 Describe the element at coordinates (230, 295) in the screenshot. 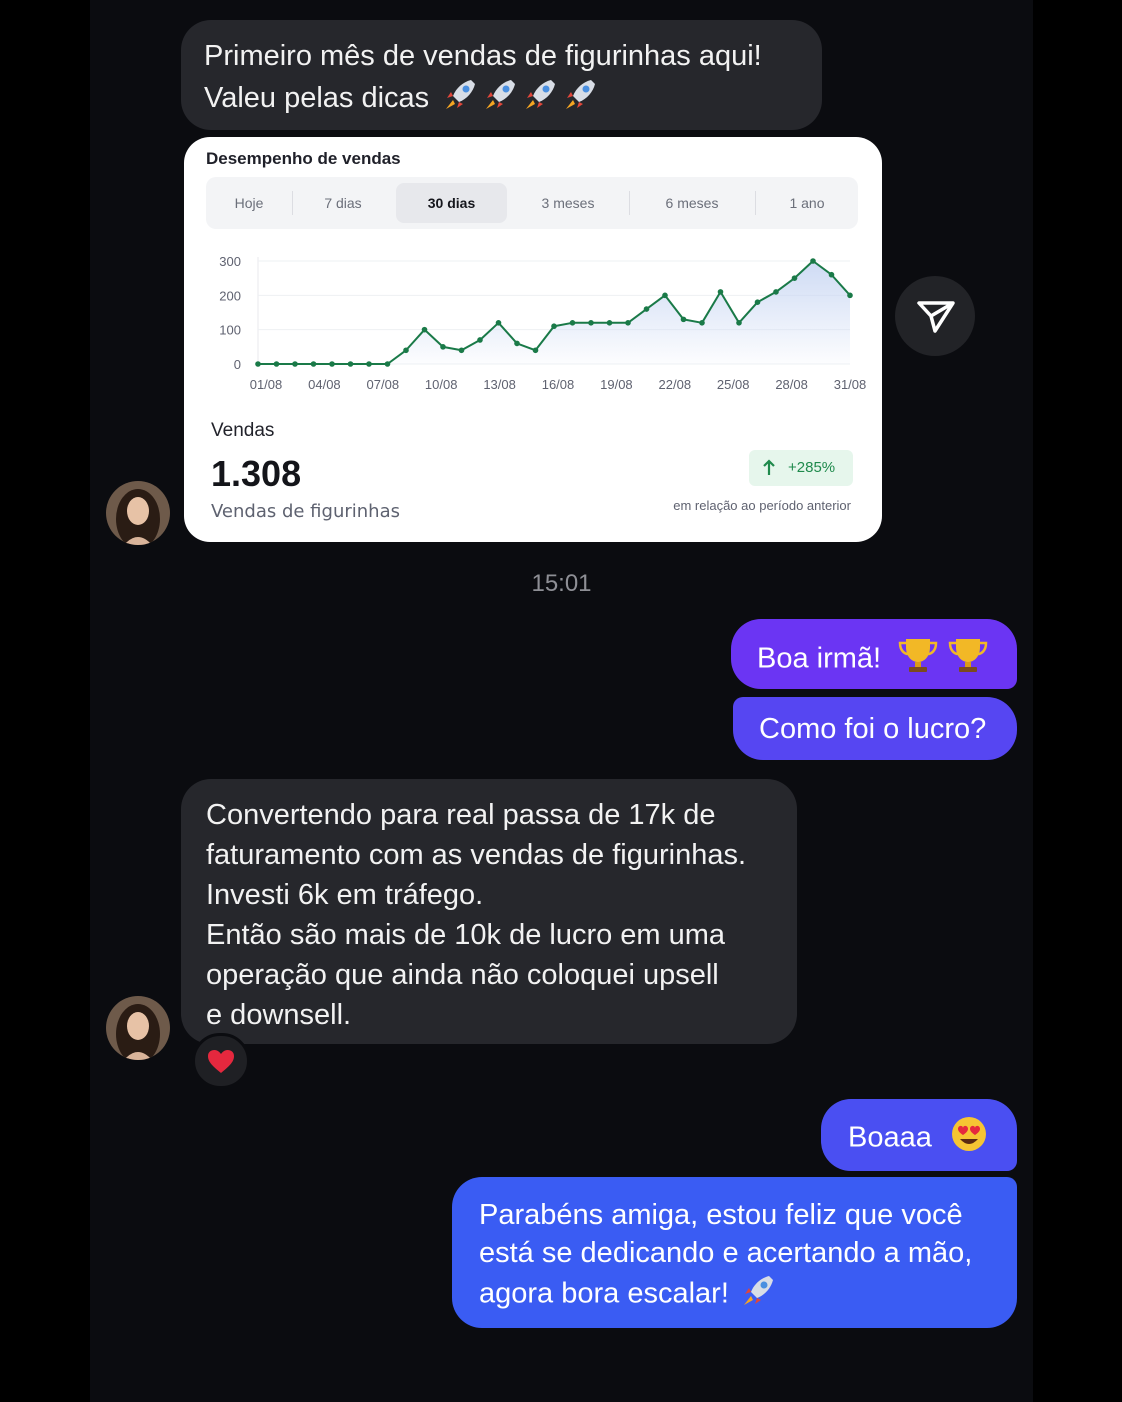

I see `y-tick-label: 200` at that location.